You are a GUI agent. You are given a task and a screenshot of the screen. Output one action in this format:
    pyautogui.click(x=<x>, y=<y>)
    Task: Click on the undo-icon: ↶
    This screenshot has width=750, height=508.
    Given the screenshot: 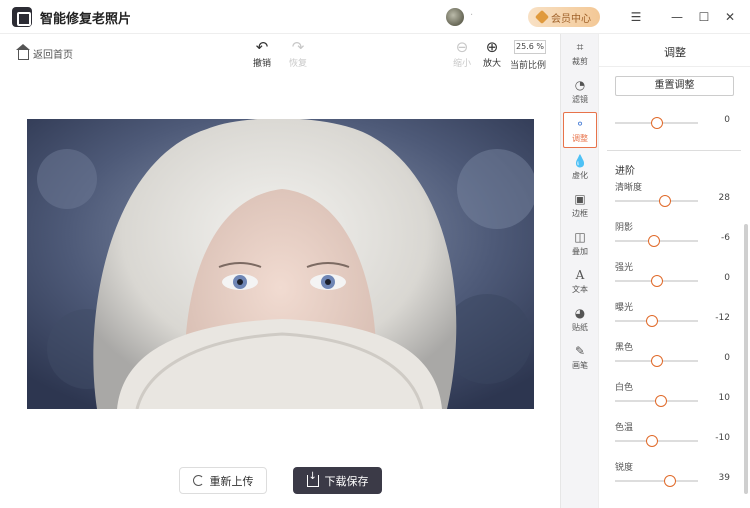 What is the action you would take?
    pyautogui.click(x=262, y=47)
    